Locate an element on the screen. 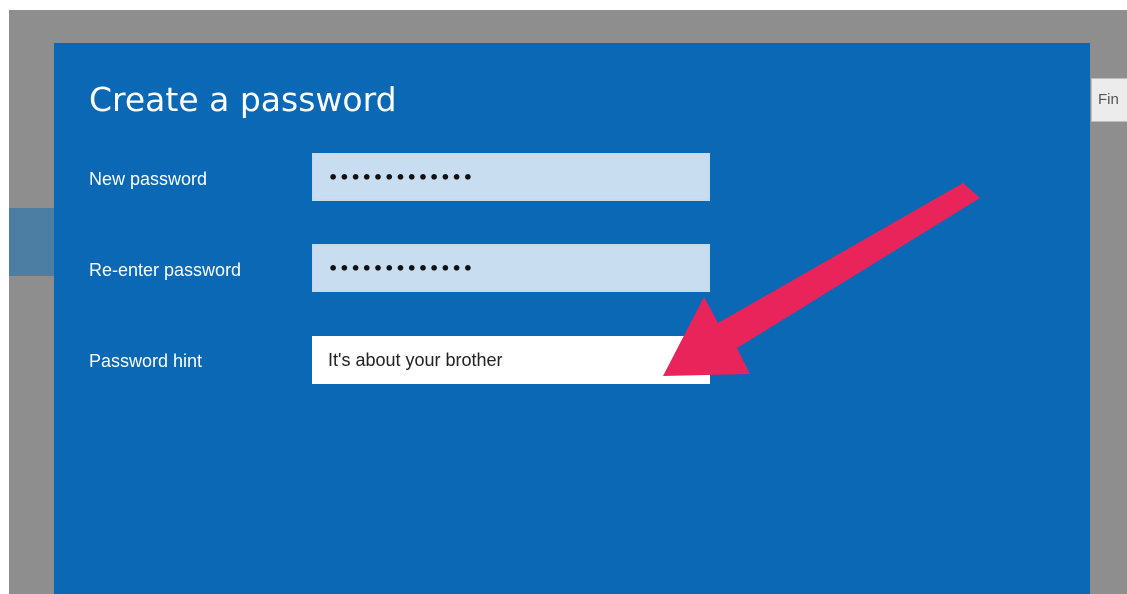 The image size is (1127, 594). reenter-password-input is located at coordinates (511, 268).